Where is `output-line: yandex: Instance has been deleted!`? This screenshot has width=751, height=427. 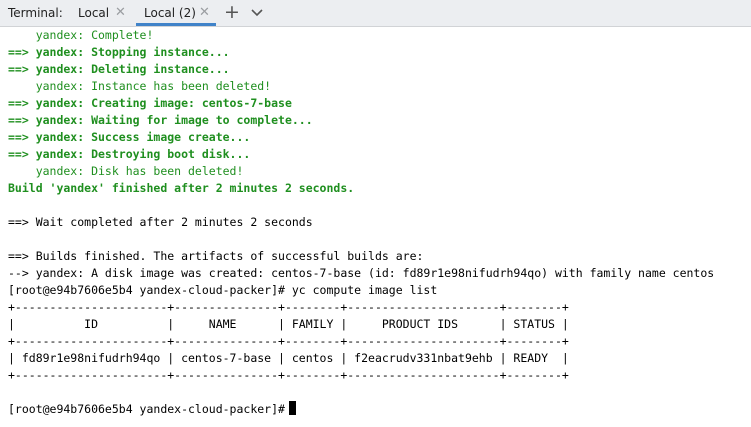 output-line: yandex: Instance has been deleted! is located at coordinates (140, 86).